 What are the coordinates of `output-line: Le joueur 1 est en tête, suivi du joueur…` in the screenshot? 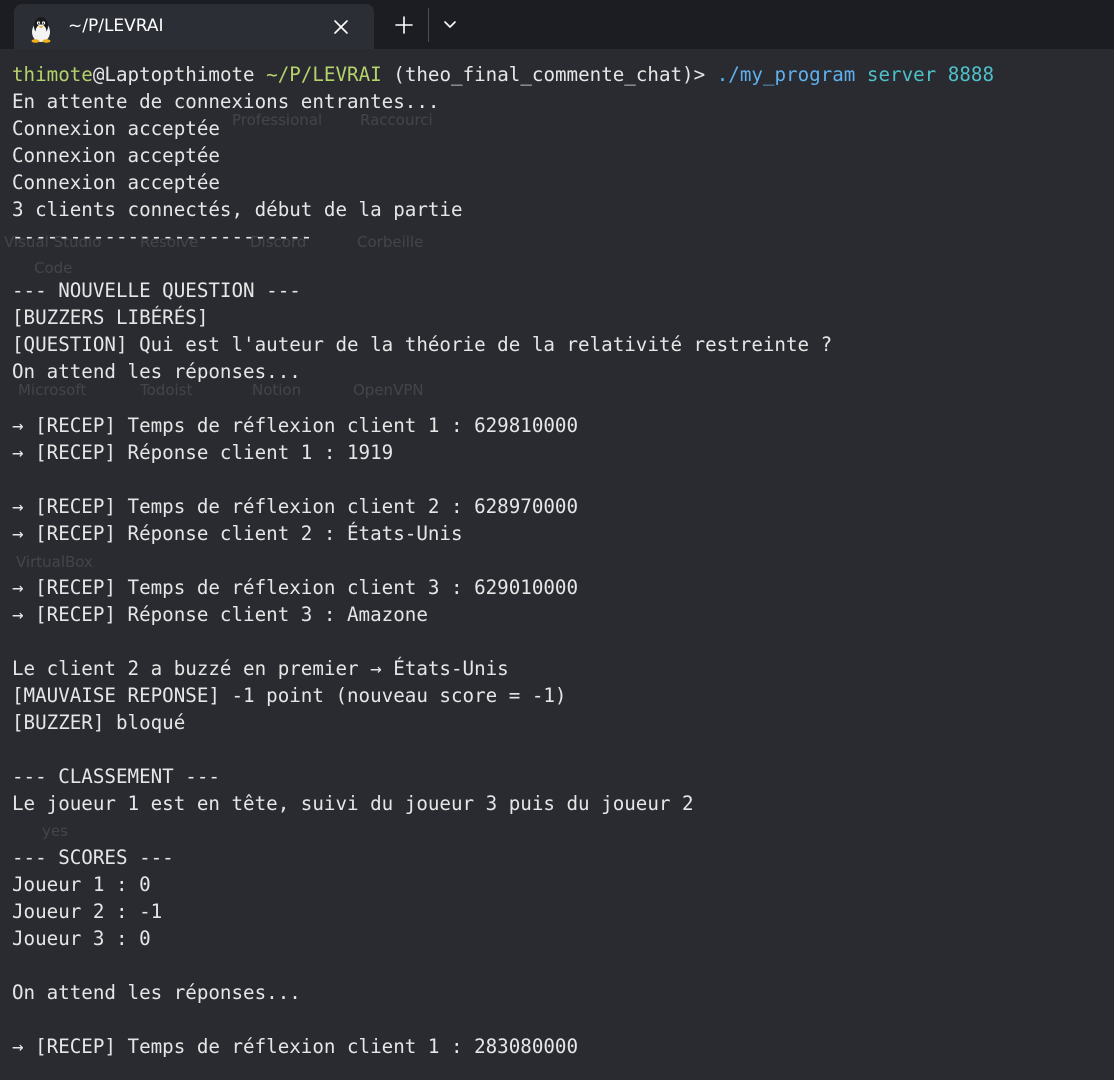 It's located at (353, 803).